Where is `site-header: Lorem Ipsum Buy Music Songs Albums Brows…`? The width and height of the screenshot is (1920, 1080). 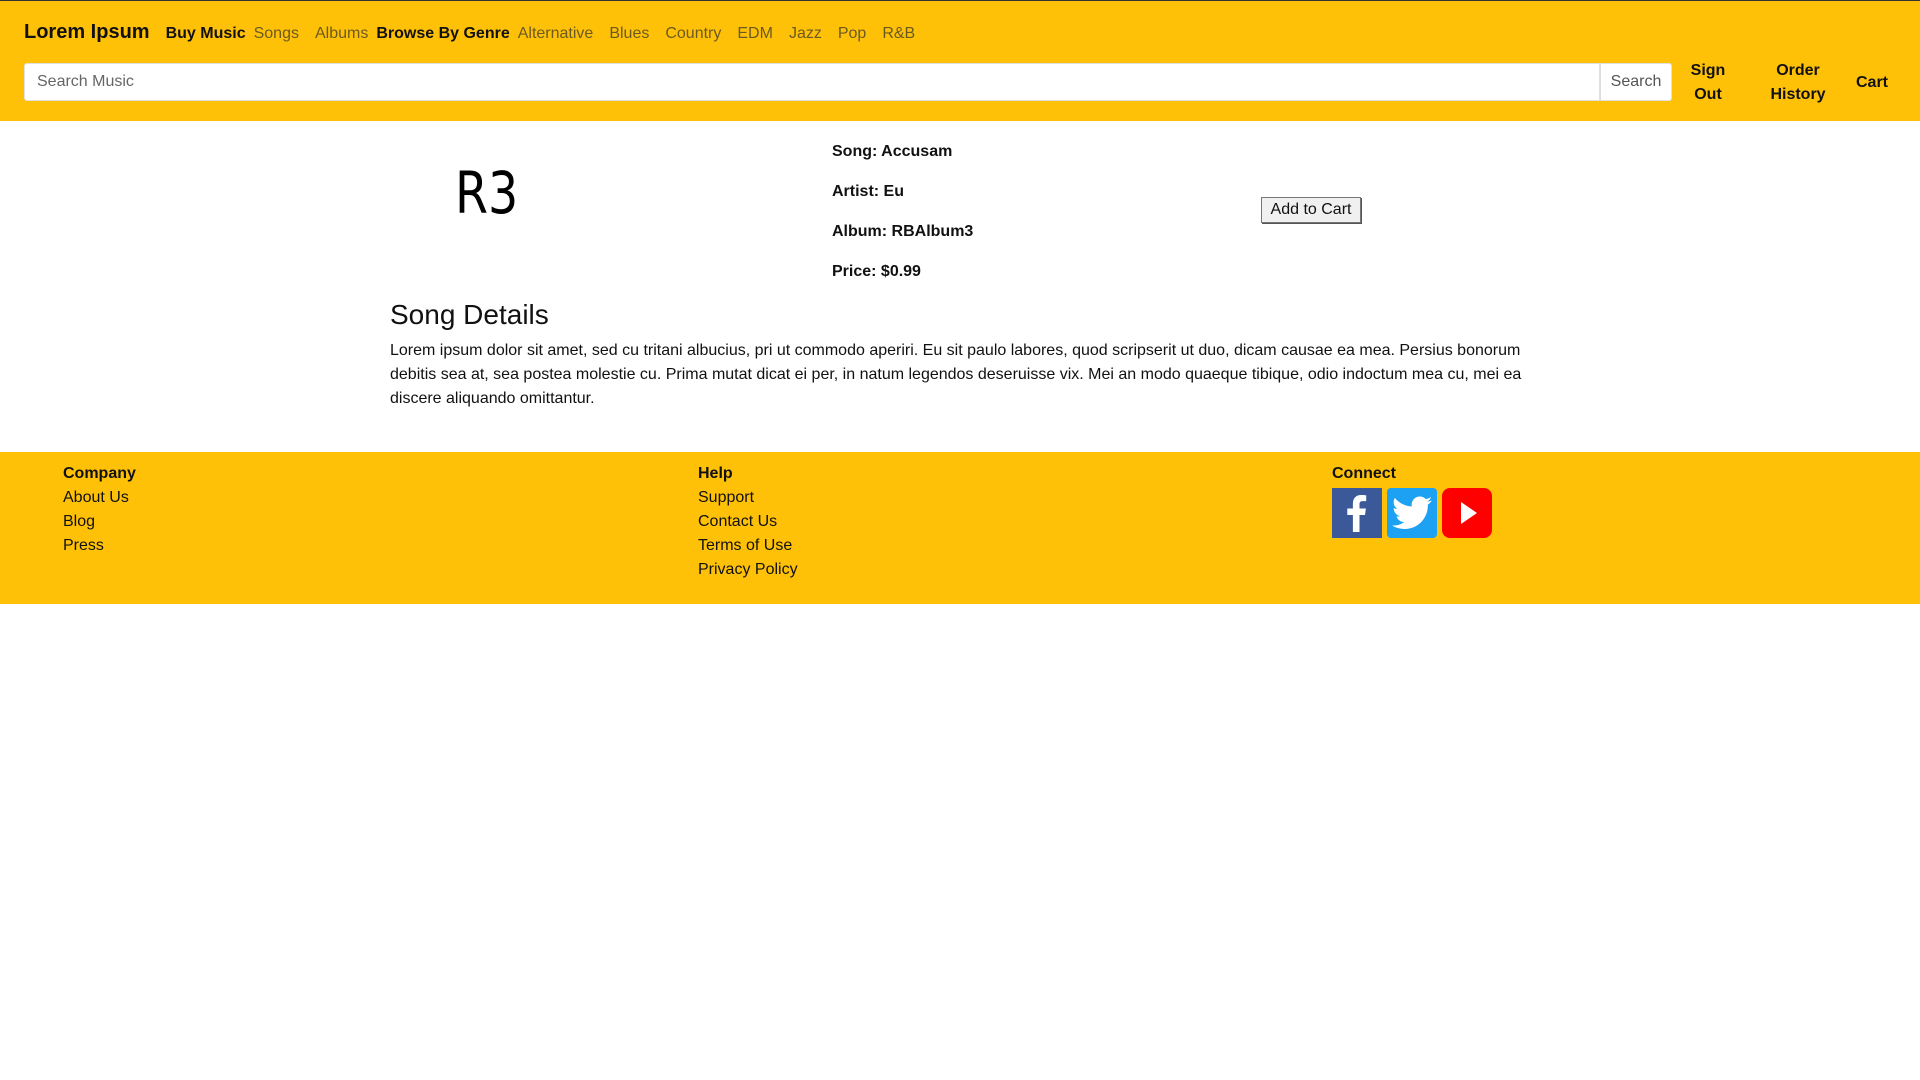
site-header: Lorem Ipsum Buy Music Songs Albums Brows… is located at coordinates (960, 61).